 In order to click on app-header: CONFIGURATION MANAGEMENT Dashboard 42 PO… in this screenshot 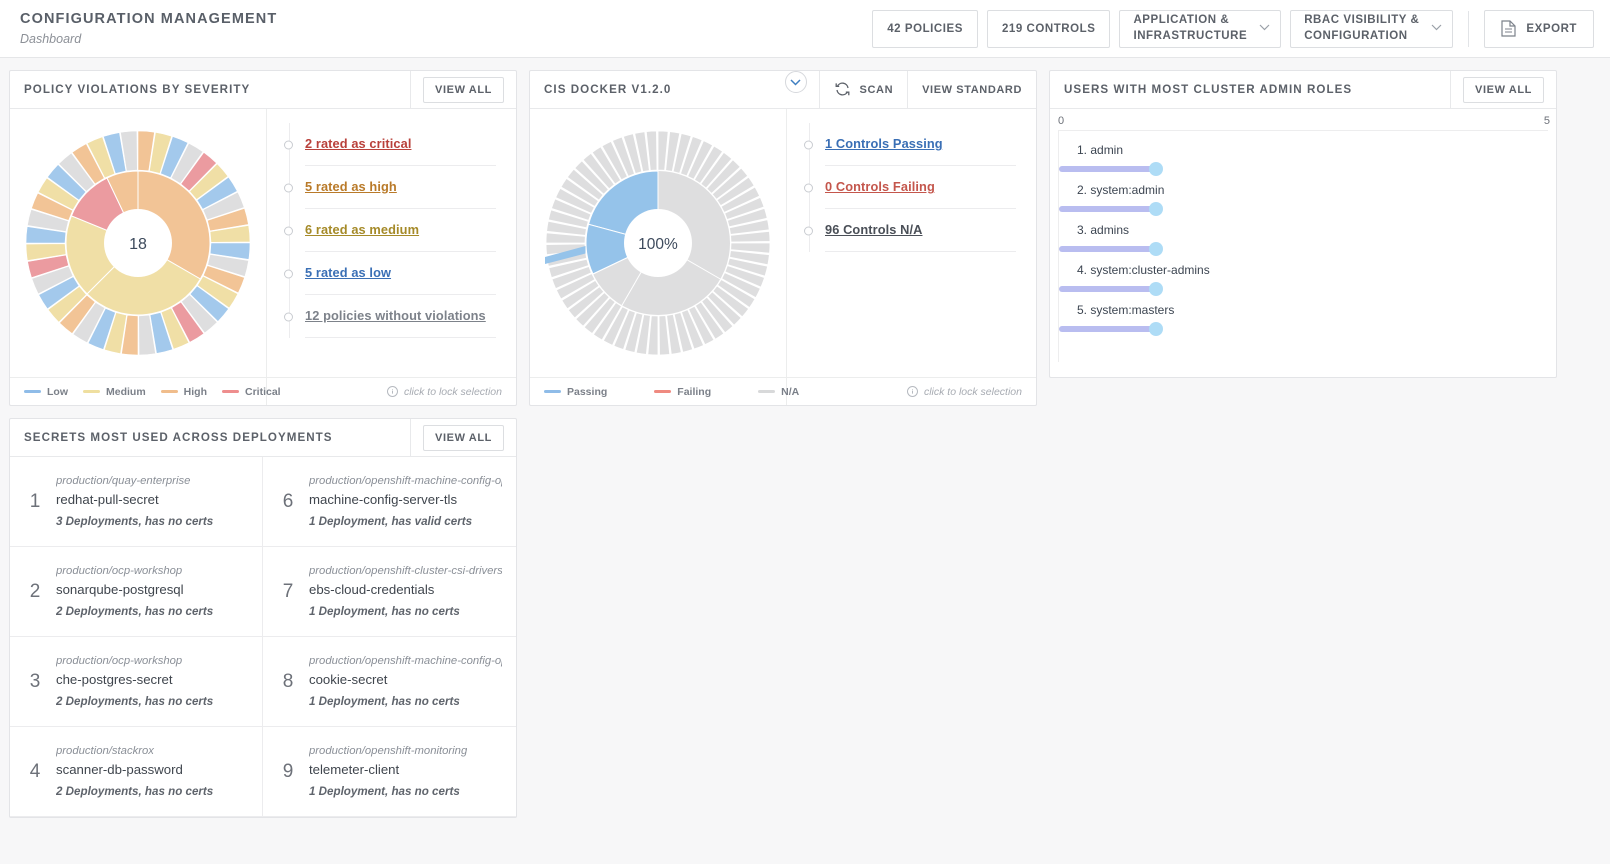, I will do `click(805, 29)`.